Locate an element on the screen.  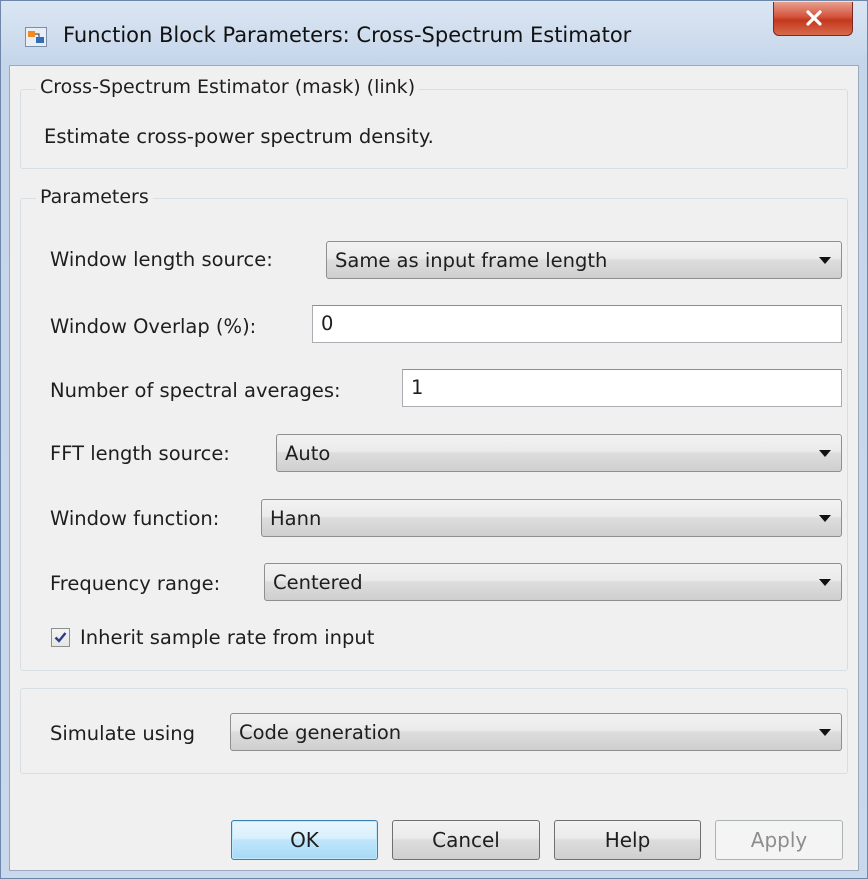
window-length-source-select: Same as input frame length is located at coordinates (584, 260).